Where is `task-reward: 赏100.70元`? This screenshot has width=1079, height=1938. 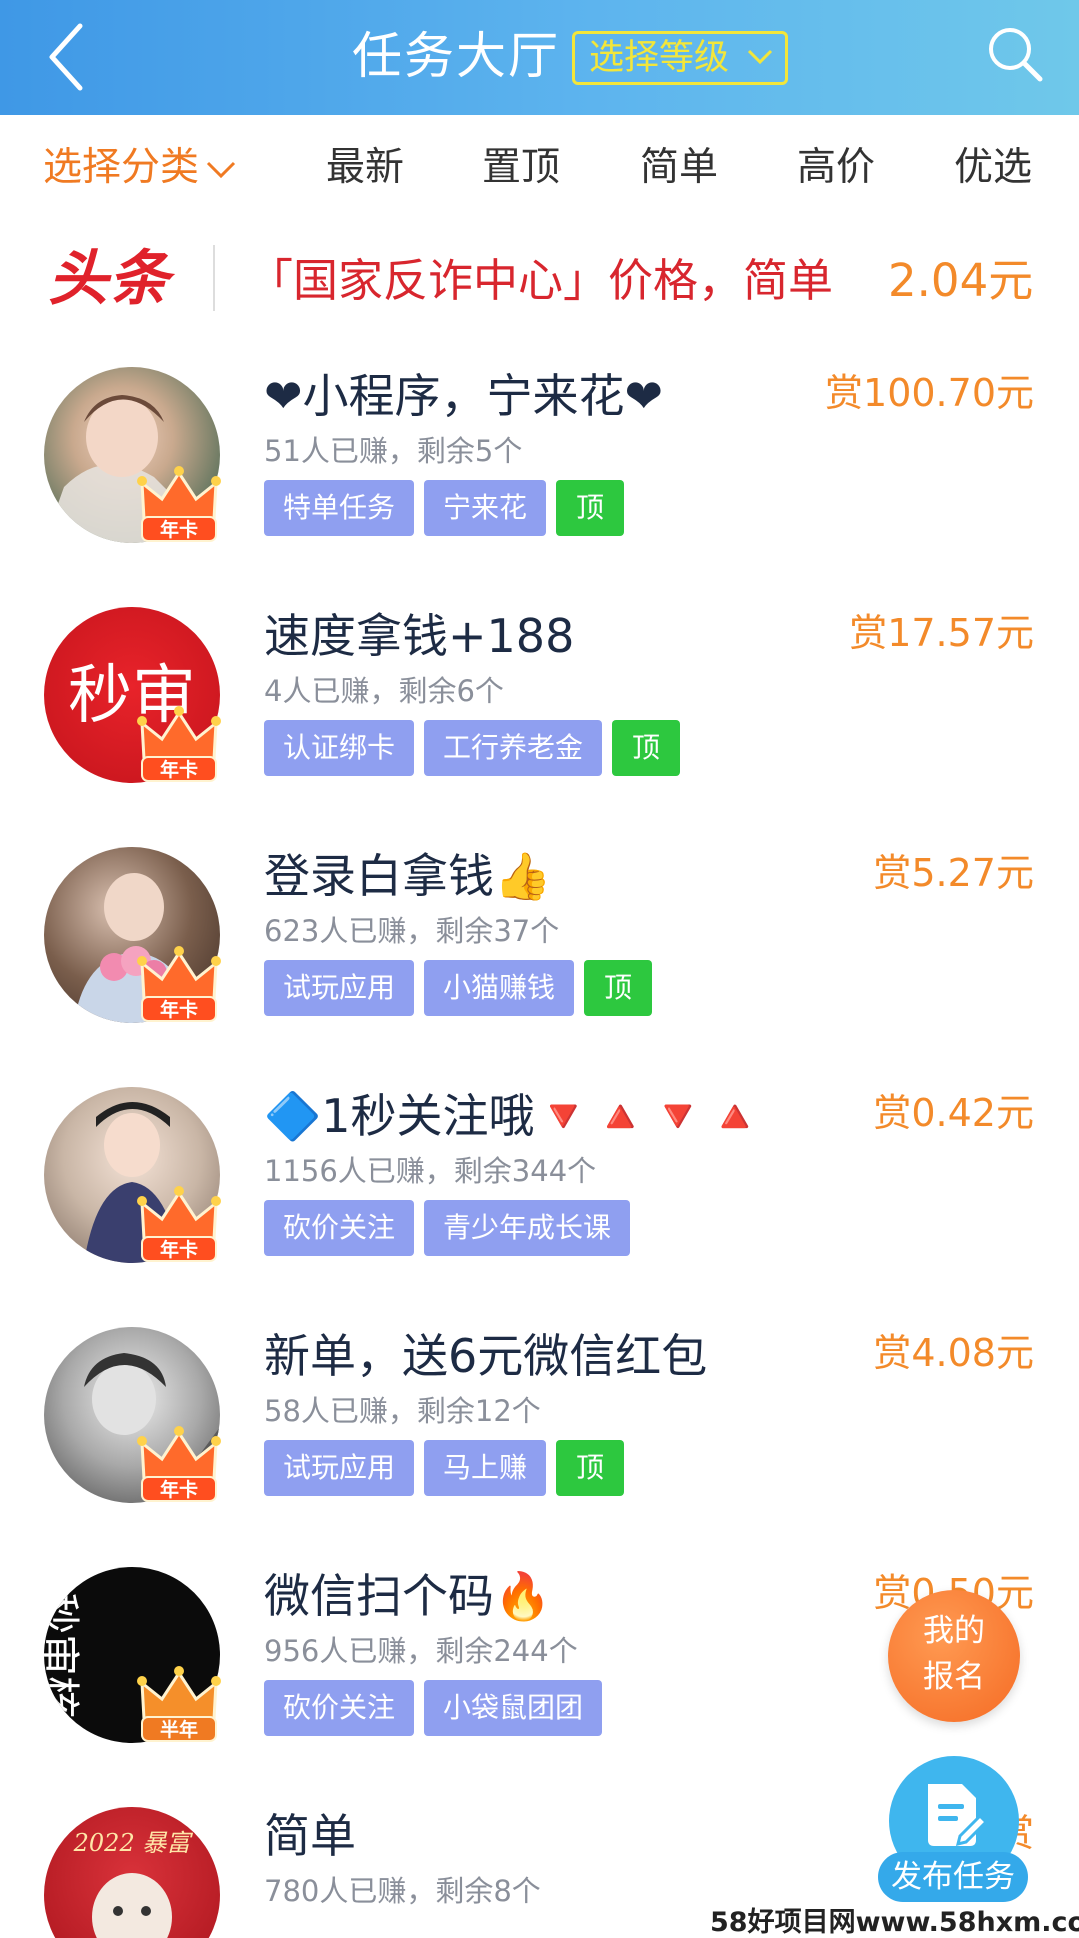
task-reward: 赏100.70元 is located at coordinates (929, 393).